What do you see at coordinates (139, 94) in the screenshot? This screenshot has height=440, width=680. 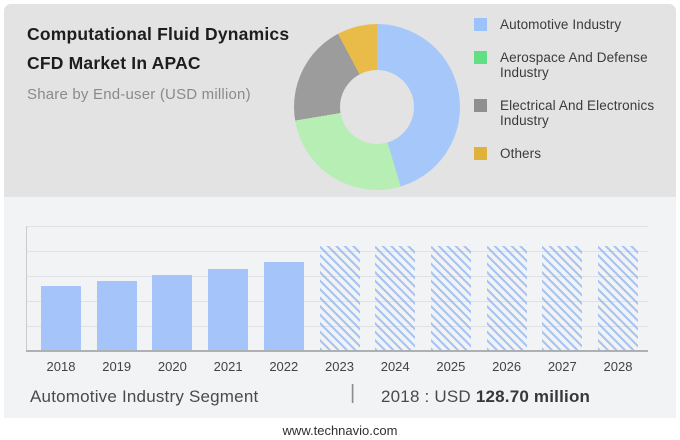 I see `page-subtitle: Share by End-user (USD million)` at bounding box center [139, 94].